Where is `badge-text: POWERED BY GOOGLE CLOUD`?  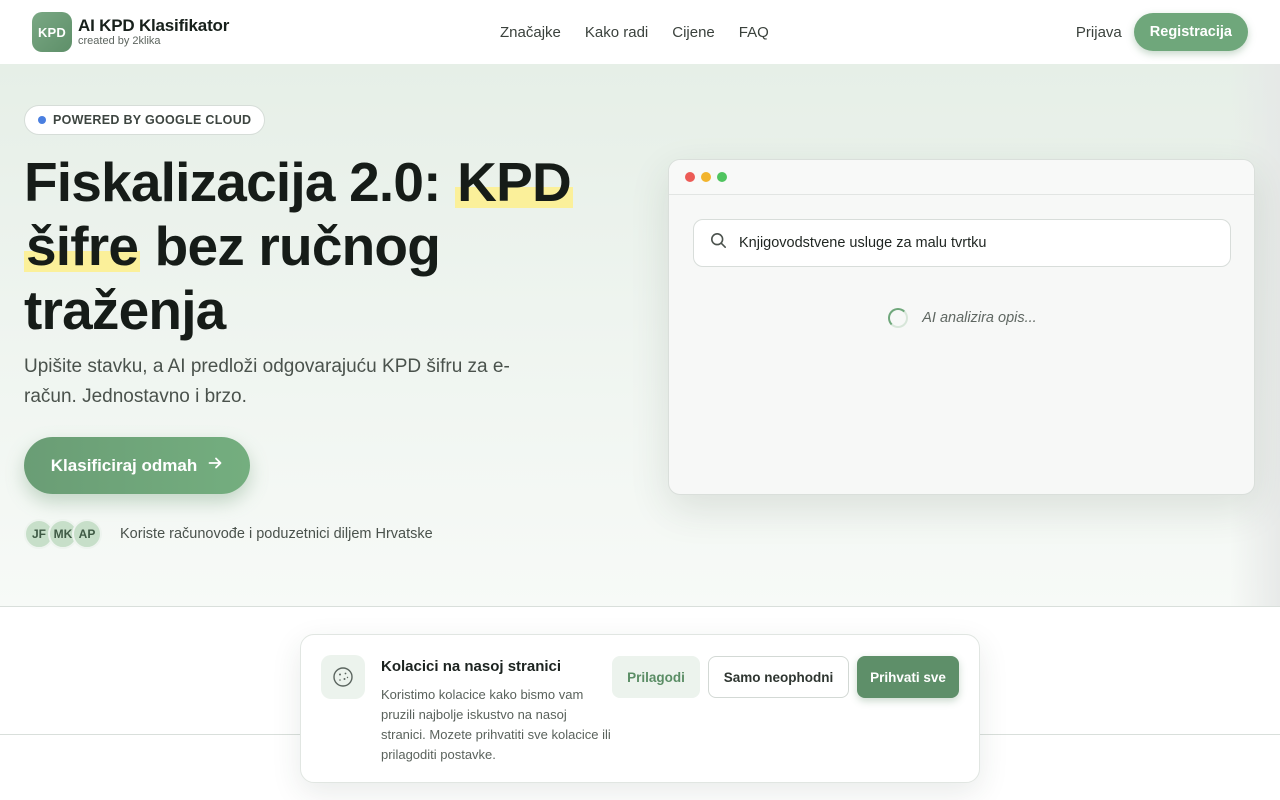 badge-text: POWERED BY GOOGLE CLOUD is located at coordinates (152, 120).